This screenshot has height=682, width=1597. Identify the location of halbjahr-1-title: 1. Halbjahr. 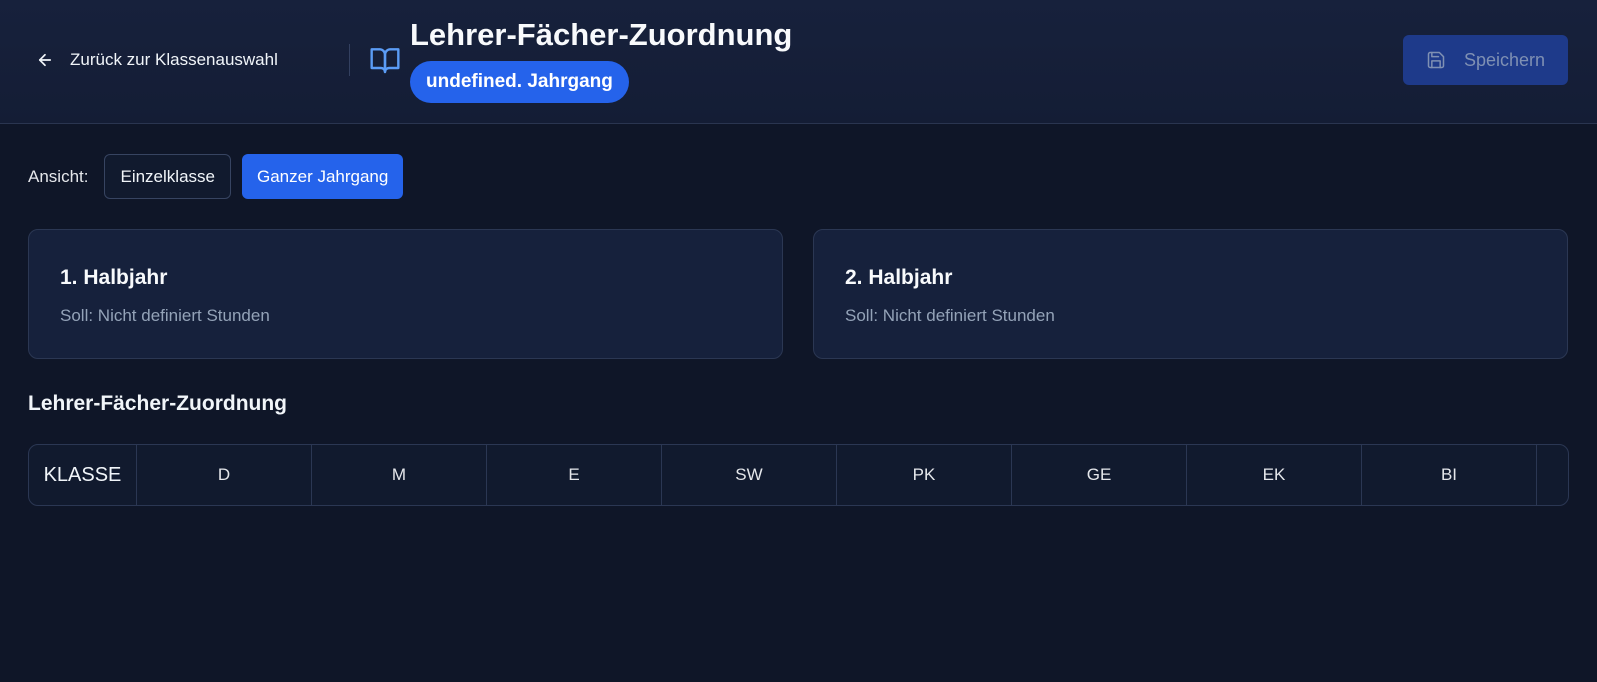
(114, 277).